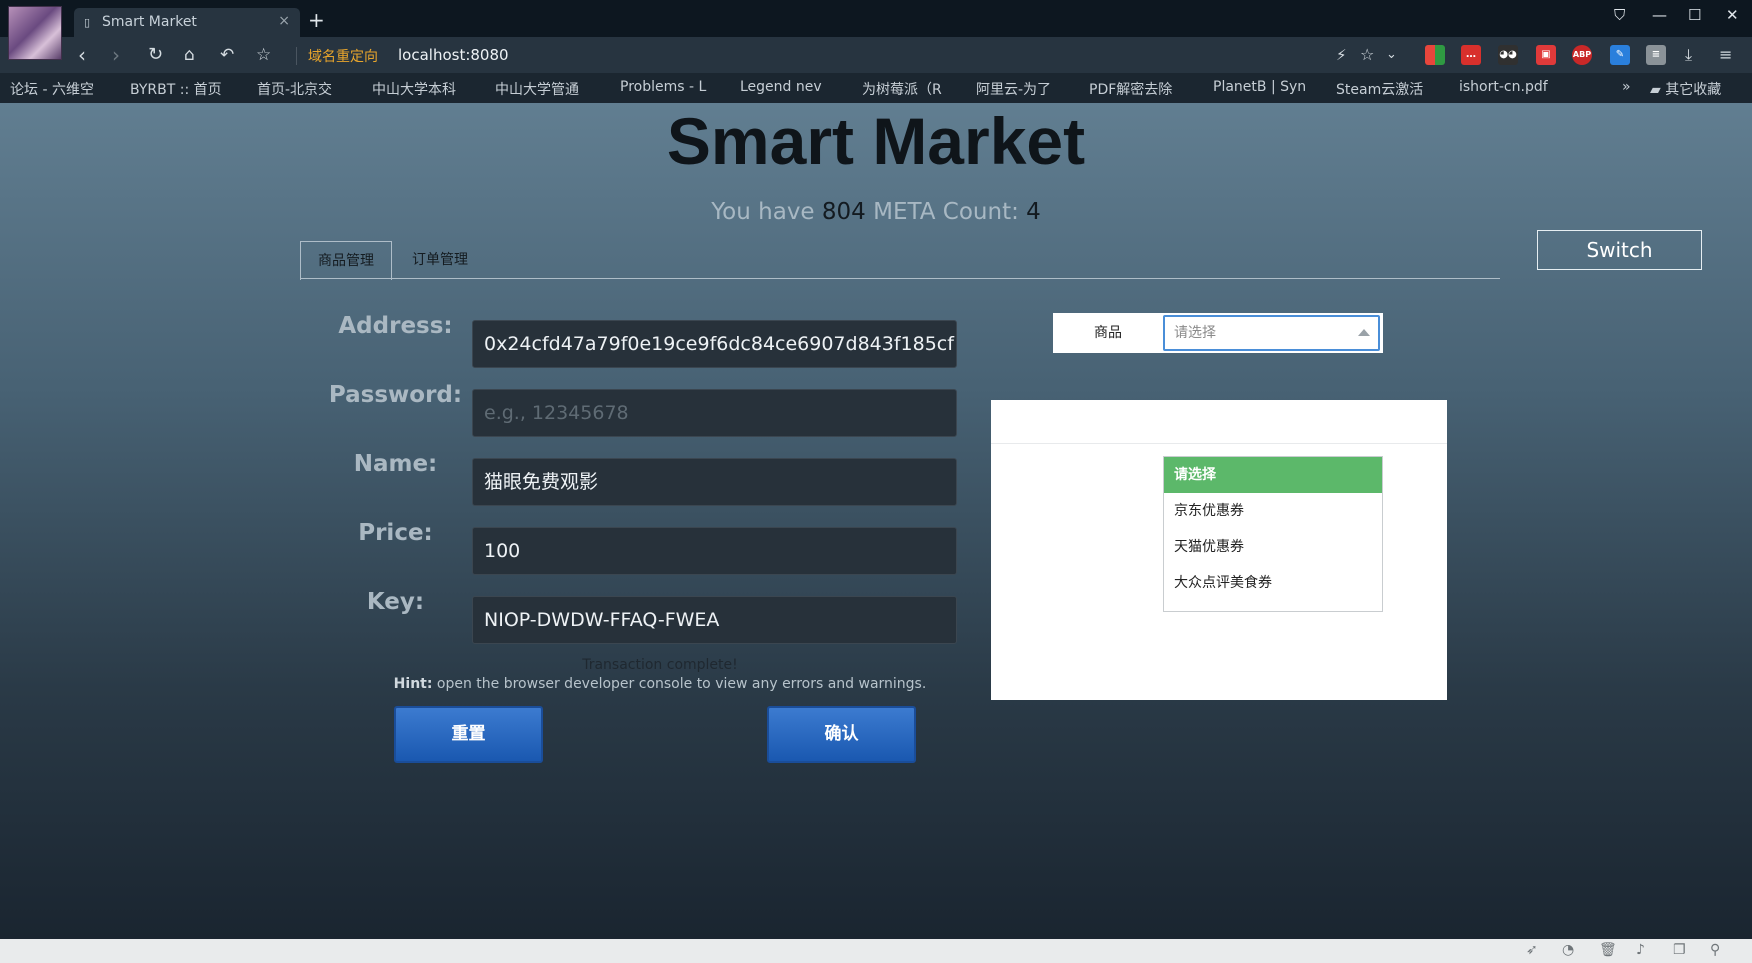  What do you see at coordinates (1732, 15) in the screenshot?
I see `close-window-icon: ✕` at bounding box center [1732, 15].